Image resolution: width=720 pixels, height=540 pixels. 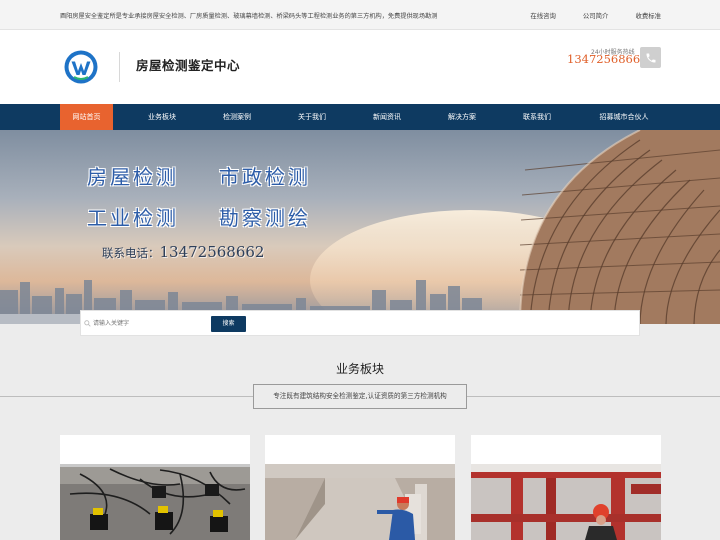 What do you see at coordinates (593, 396) in the screenshot?
I see `section-divider-right` at bounding box center [593, 396].